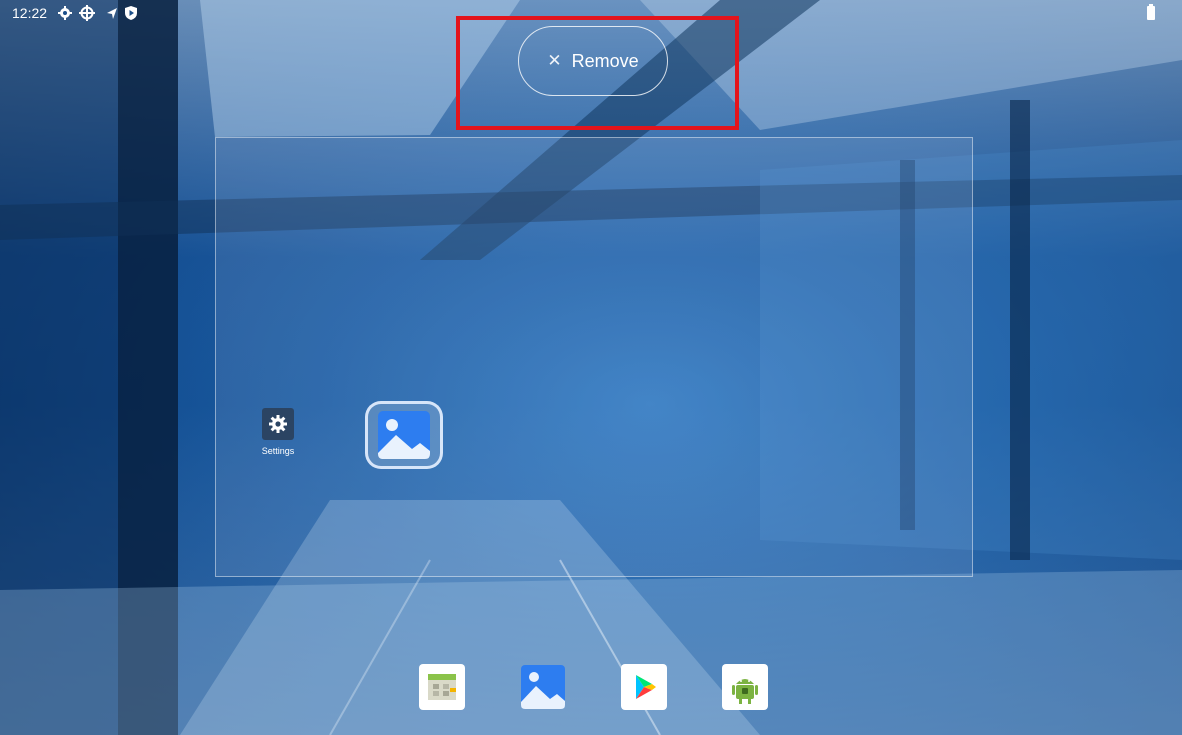 Image resolution: width=1182 pixels, height=735 pixels. I want to click on shield-icon, so click(131, 13).